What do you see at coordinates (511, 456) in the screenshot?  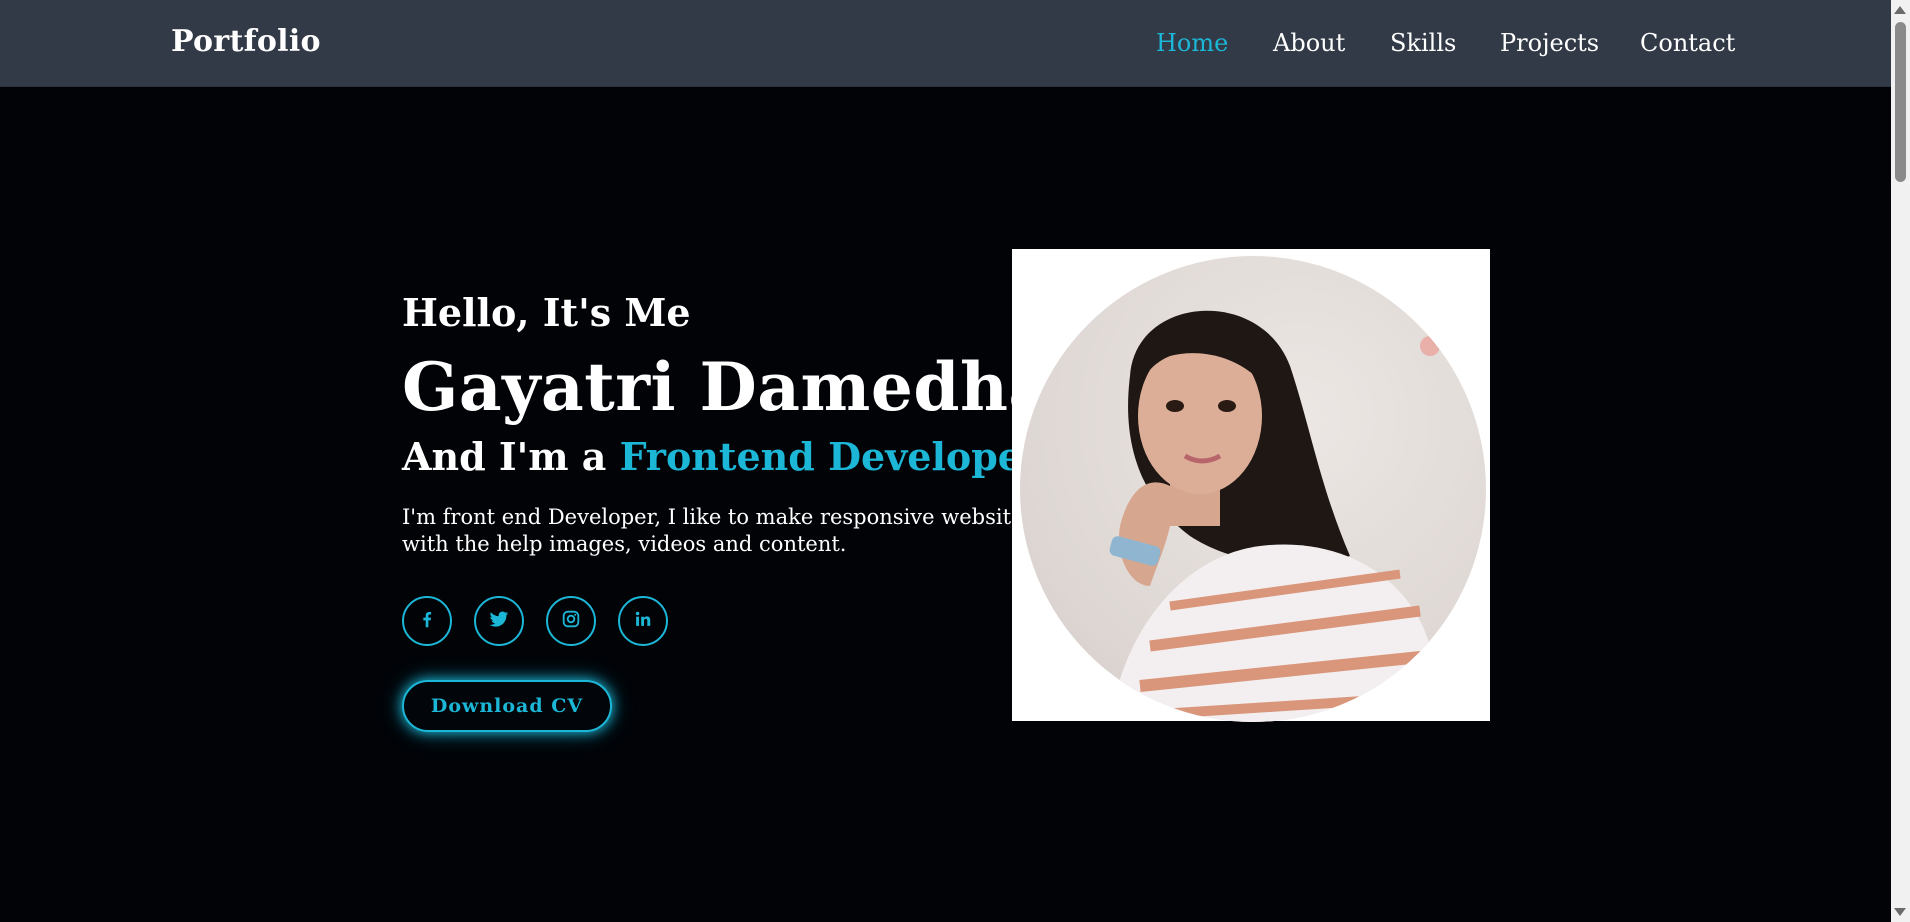 I see `role-prefix: And I'm a` at bounding box center [511, 456].